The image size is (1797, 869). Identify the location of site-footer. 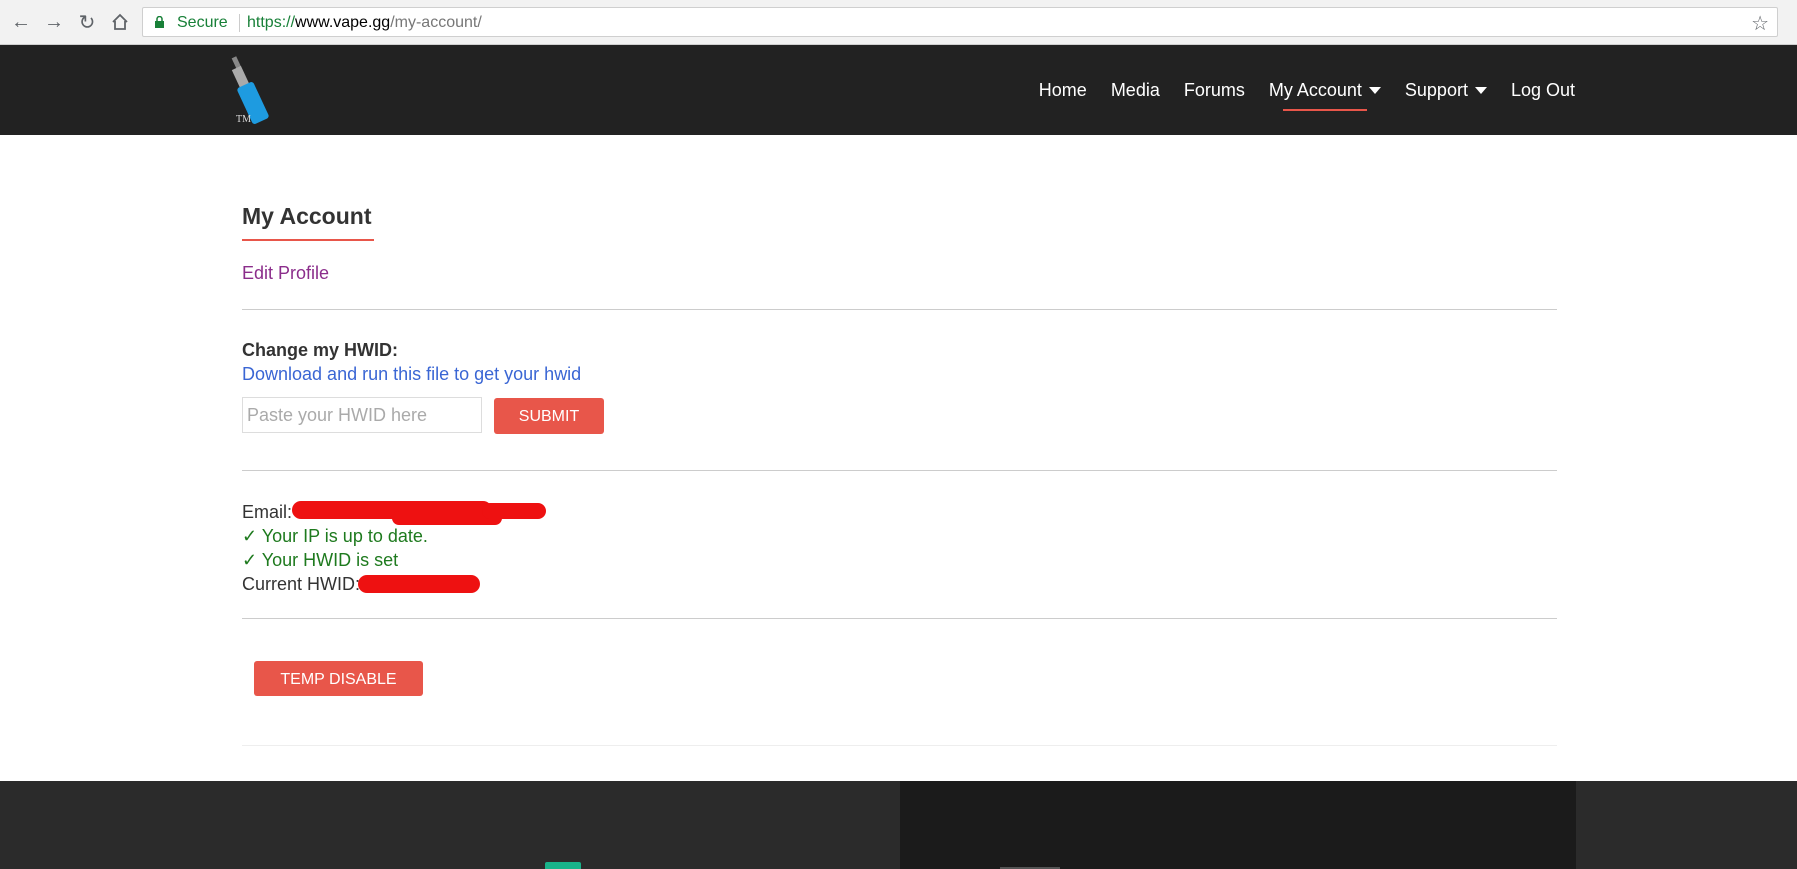
(898, 825).